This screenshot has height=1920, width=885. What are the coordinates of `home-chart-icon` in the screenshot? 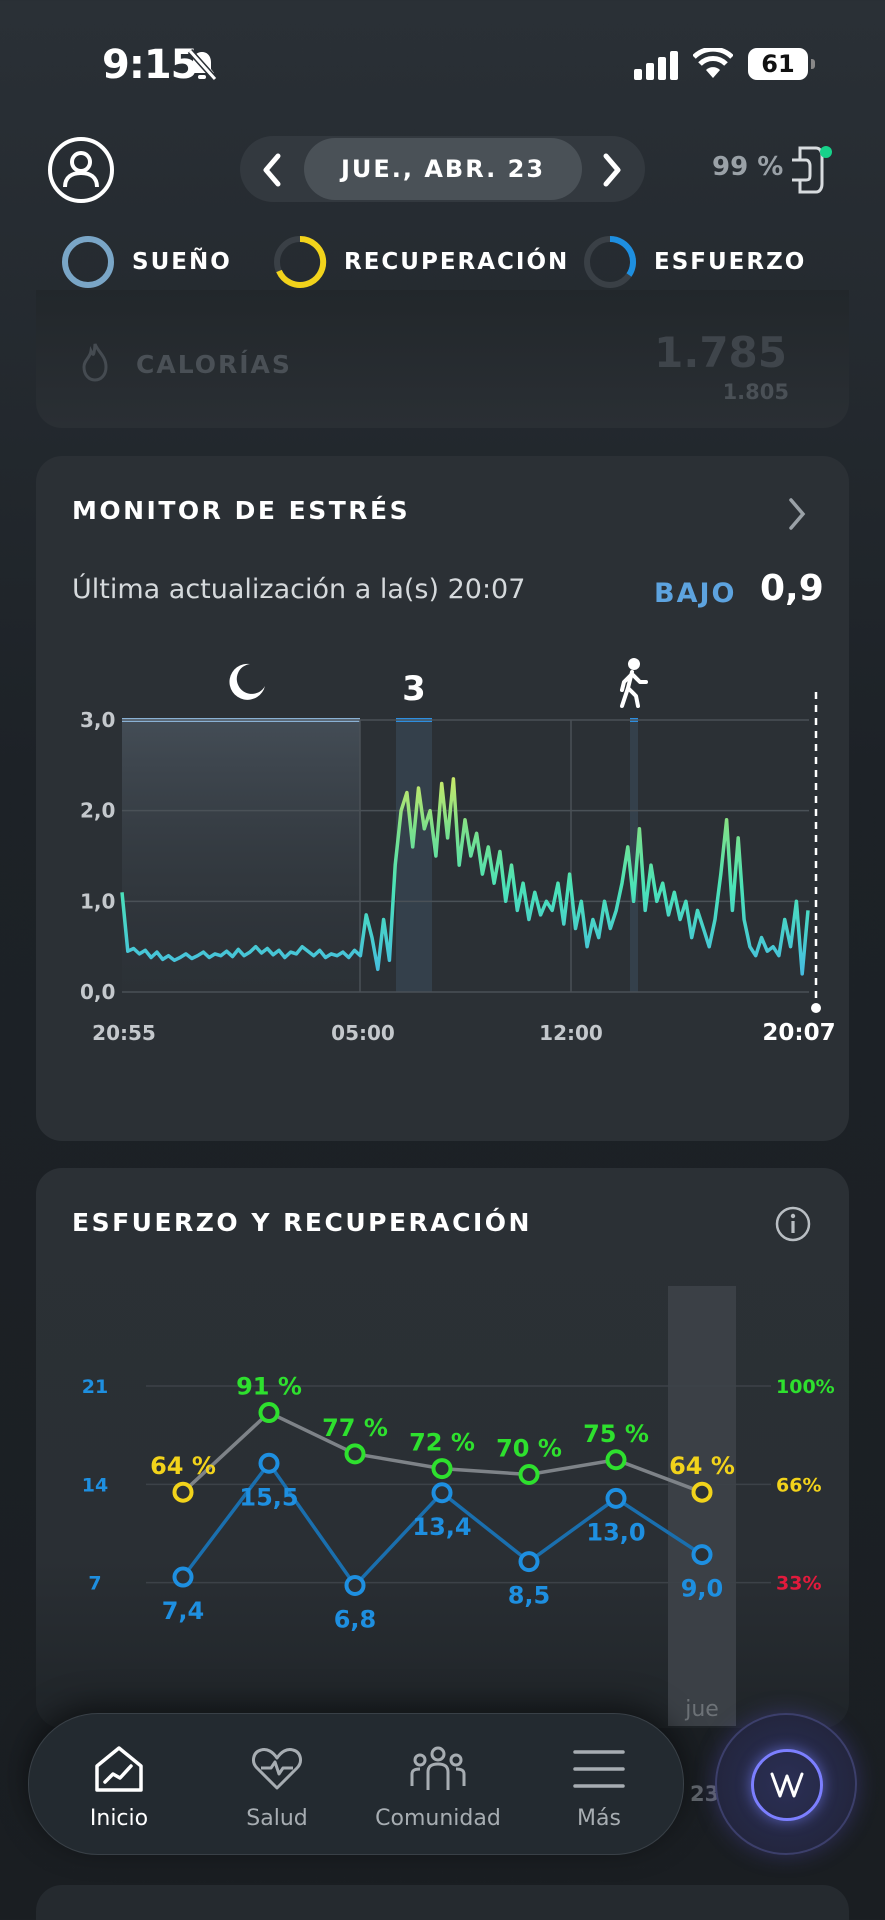 It's located at (119, 1769).